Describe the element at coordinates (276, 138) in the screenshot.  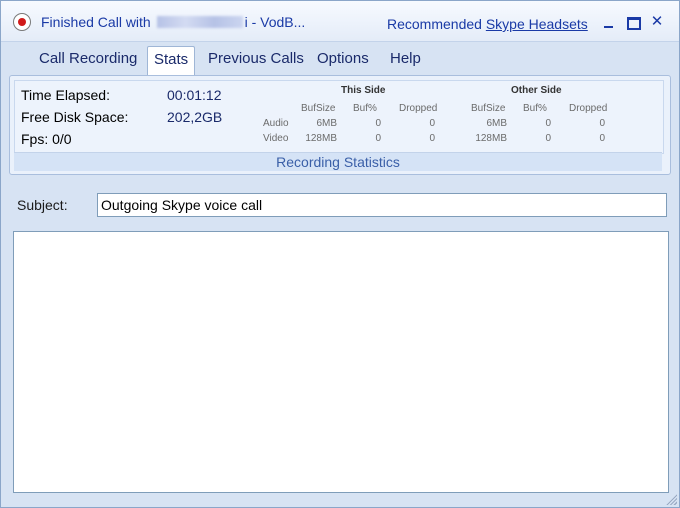
I see `video-row-label: Video` at that location.